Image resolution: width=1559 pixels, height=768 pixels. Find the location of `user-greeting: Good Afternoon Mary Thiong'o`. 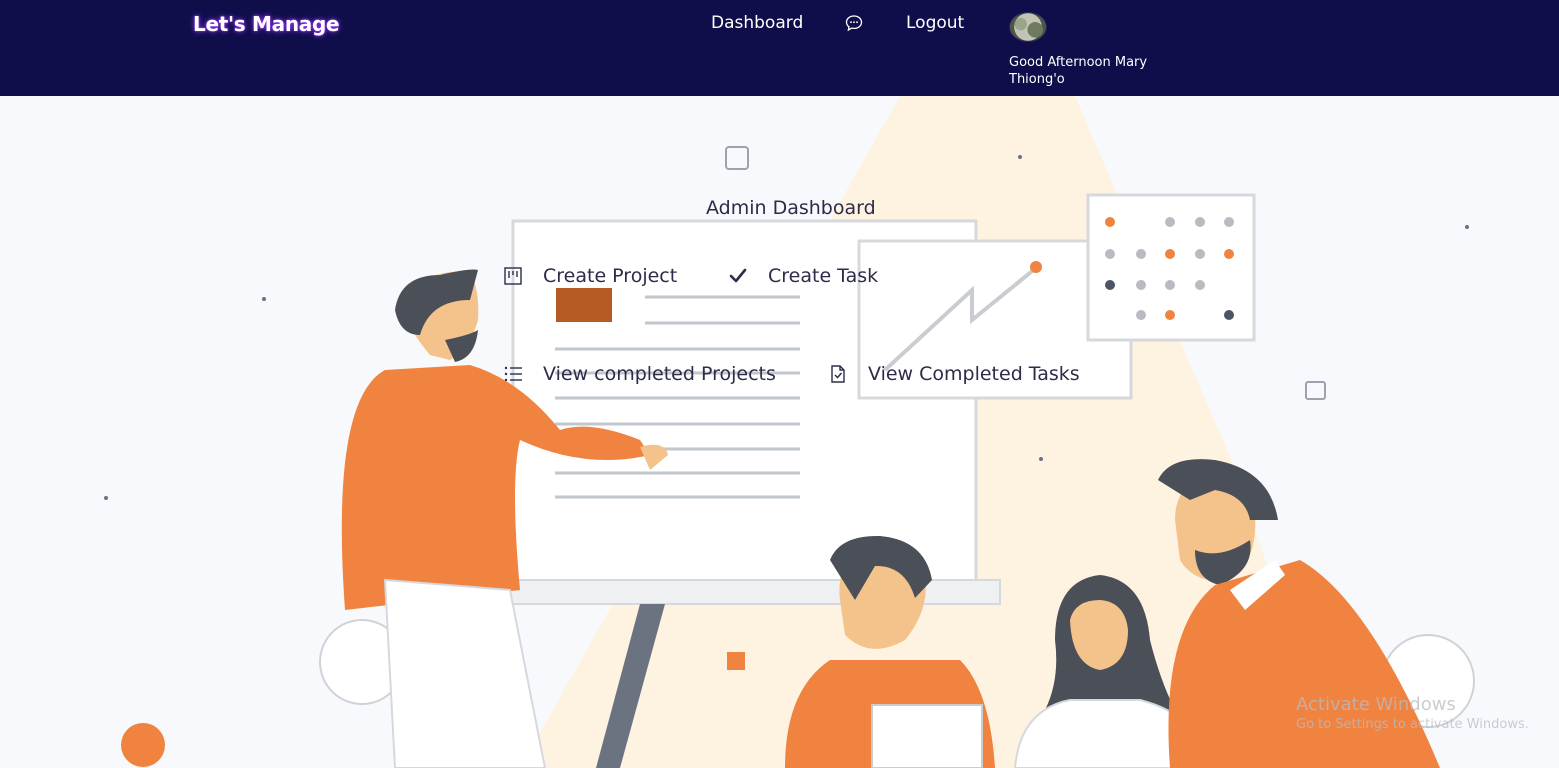

user-greeting: Good Afternoon Mary Thiong'o is located at coordinates (1078, 71).